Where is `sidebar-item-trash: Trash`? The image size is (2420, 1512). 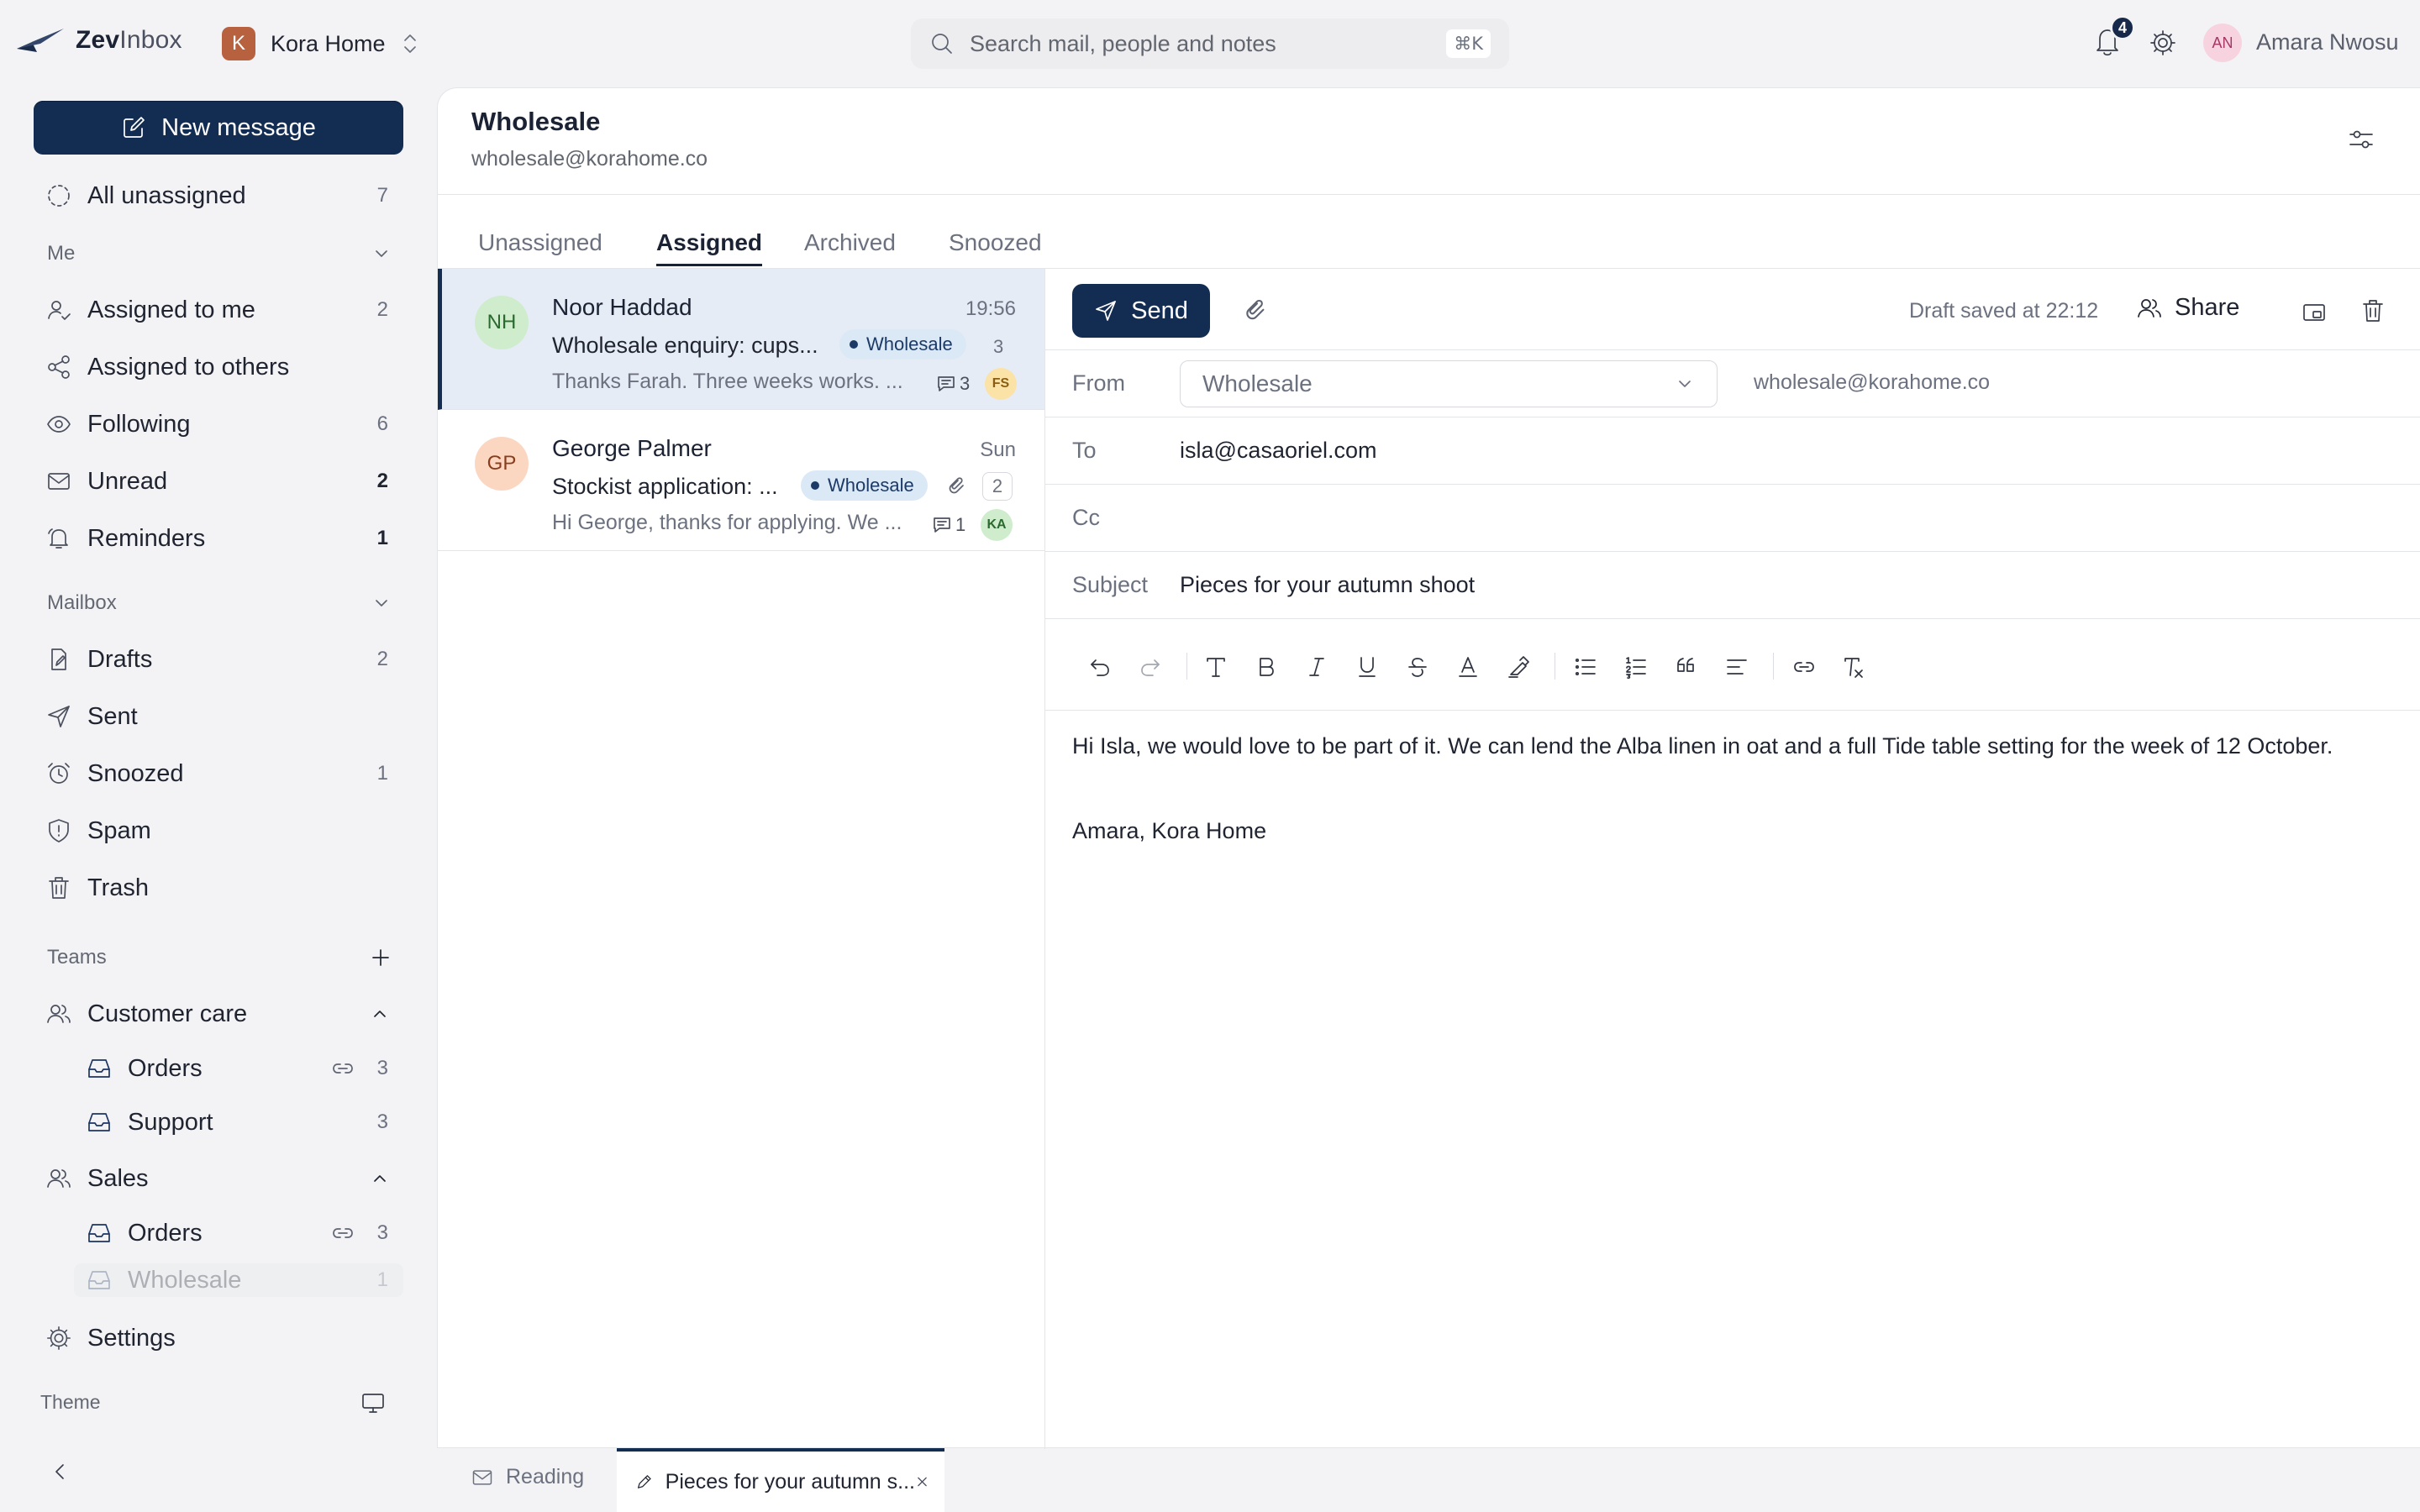 sidebar-item-trash: Trash is located at coordinates (218, 888).